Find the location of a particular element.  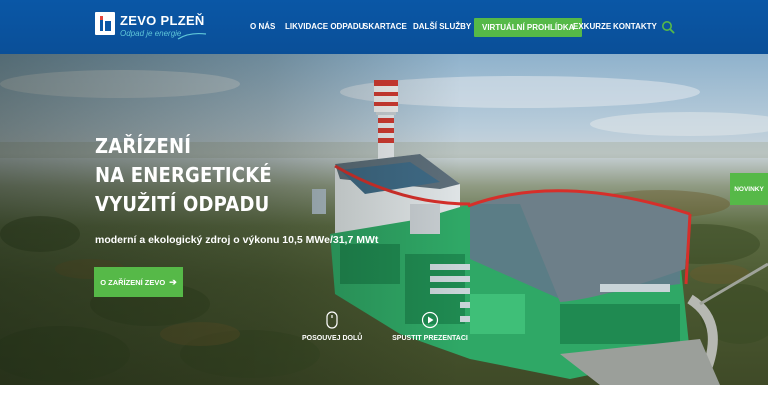

logo-swoosh-icon is located at coordinates (192, 36).